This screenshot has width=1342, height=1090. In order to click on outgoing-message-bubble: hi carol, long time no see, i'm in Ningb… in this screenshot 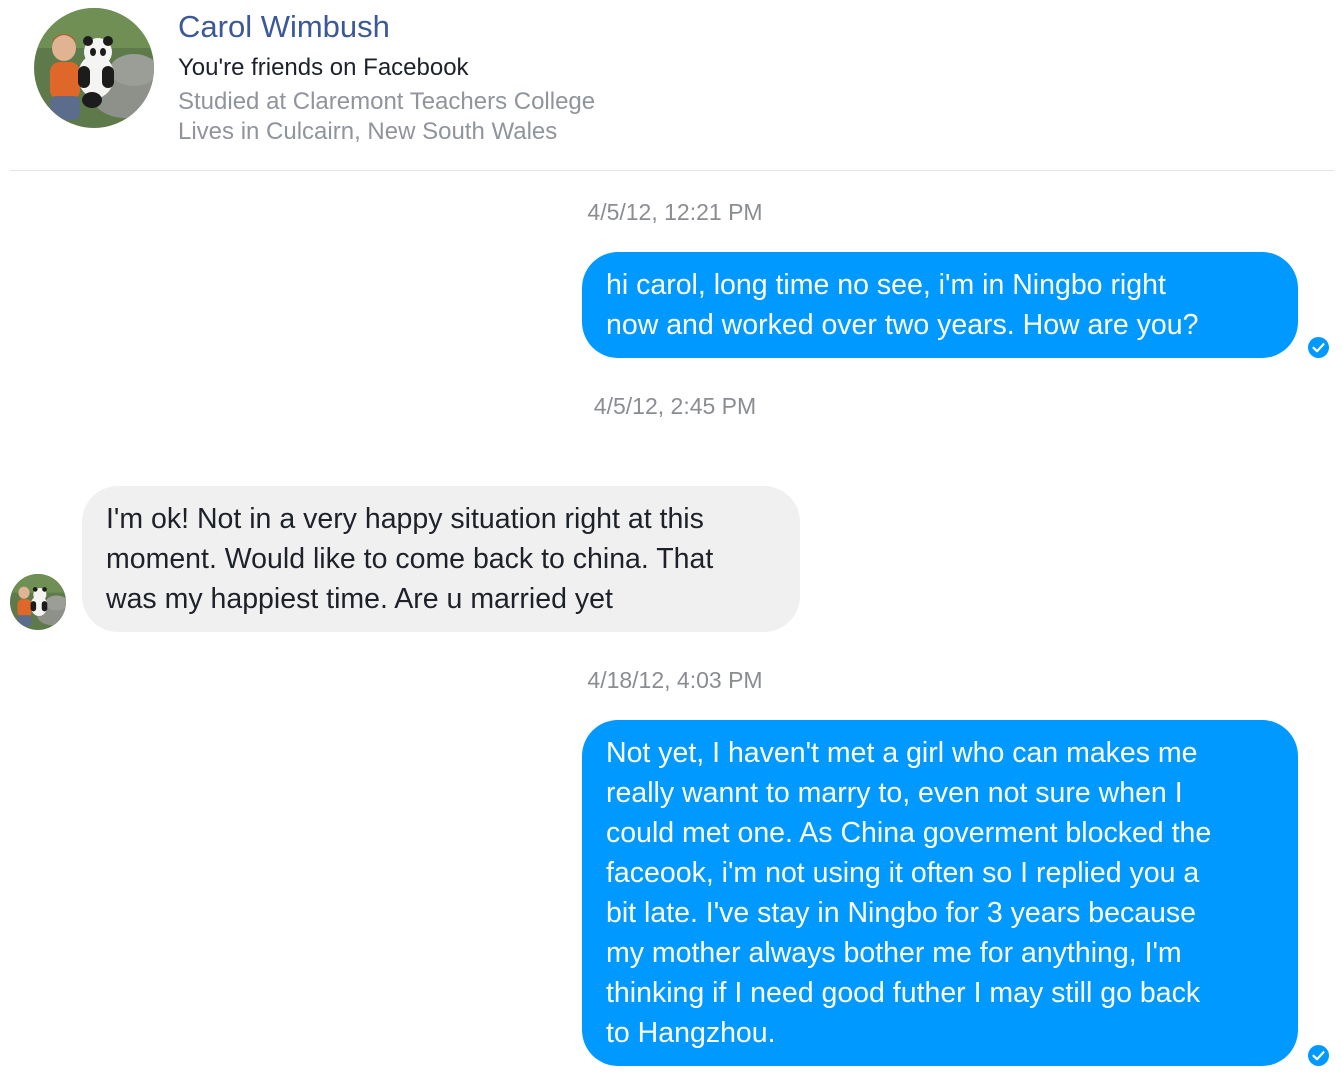, I will do `click(940, 305)`.